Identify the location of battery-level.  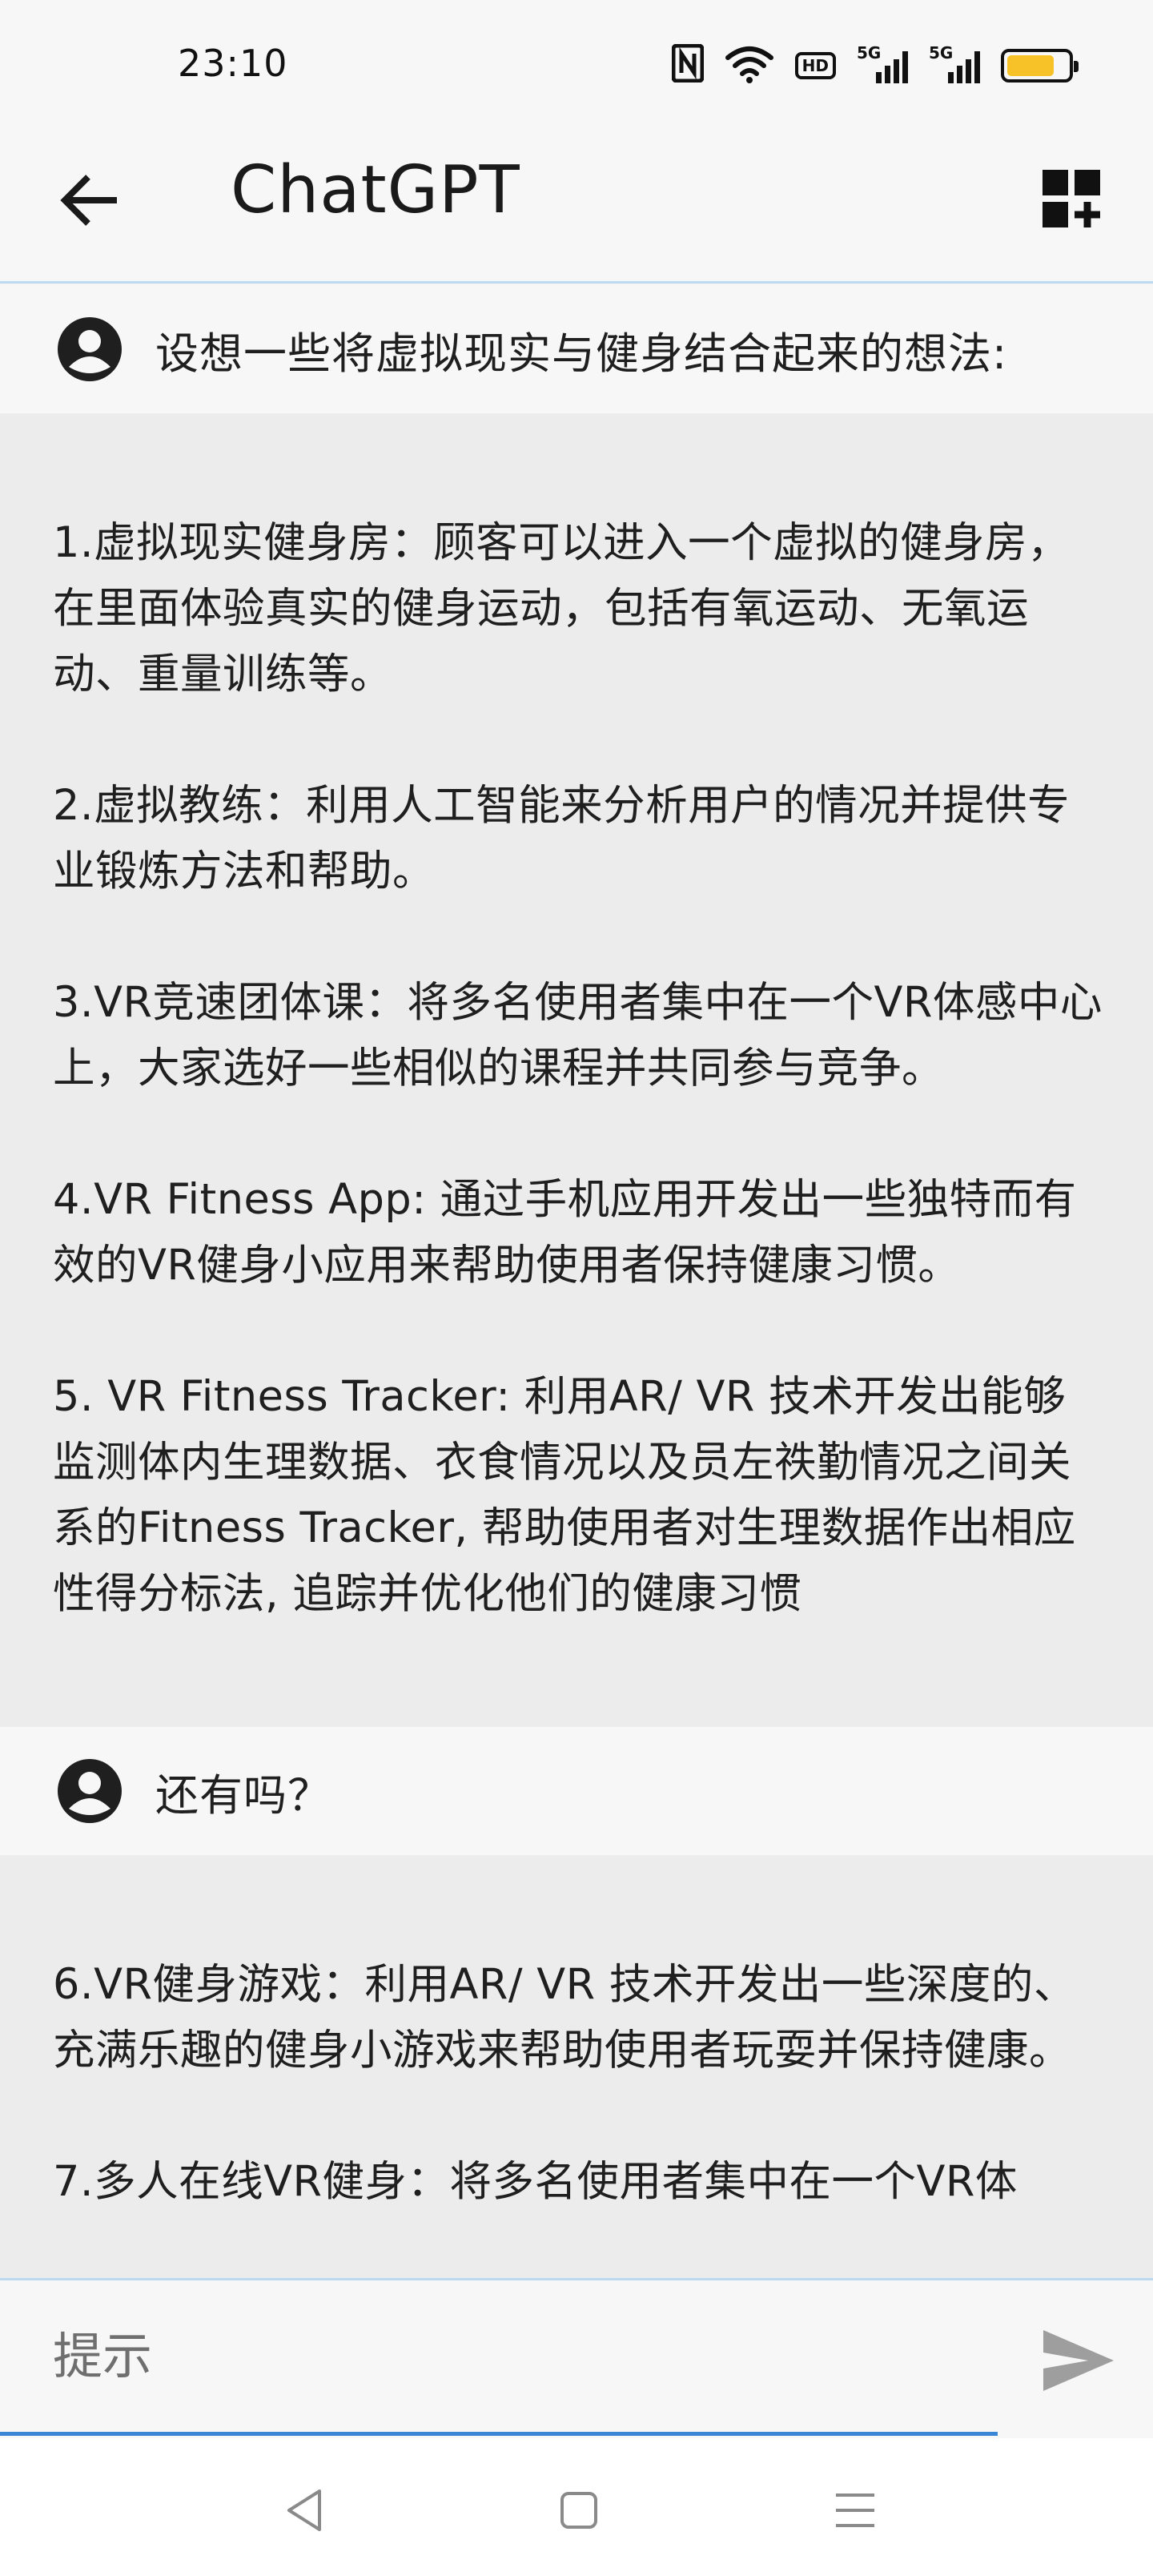
(1031, 65).